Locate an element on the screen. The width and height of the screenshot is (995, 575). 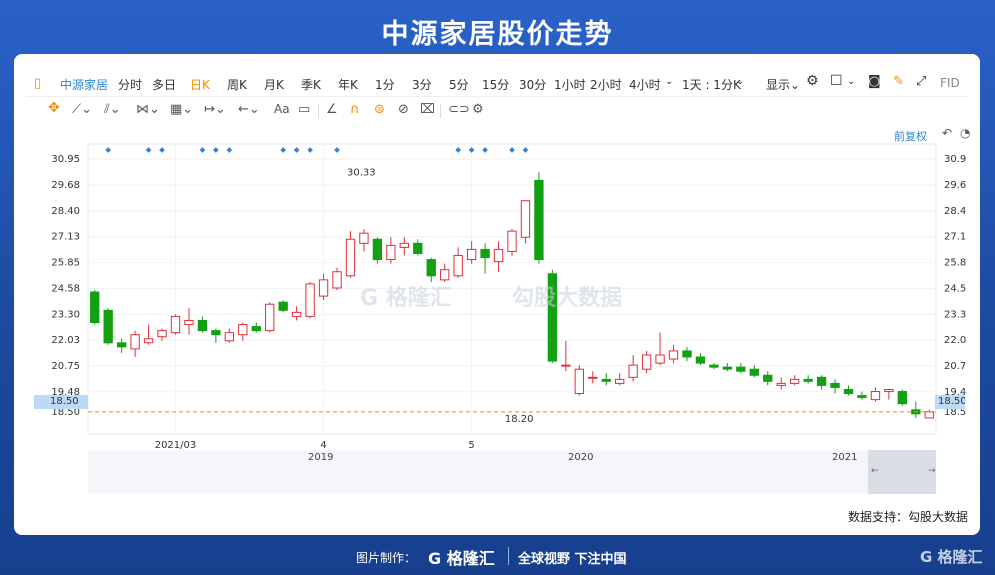
footer-slogan: 全球视野 下注中国 is located at coordinates (572, 559).